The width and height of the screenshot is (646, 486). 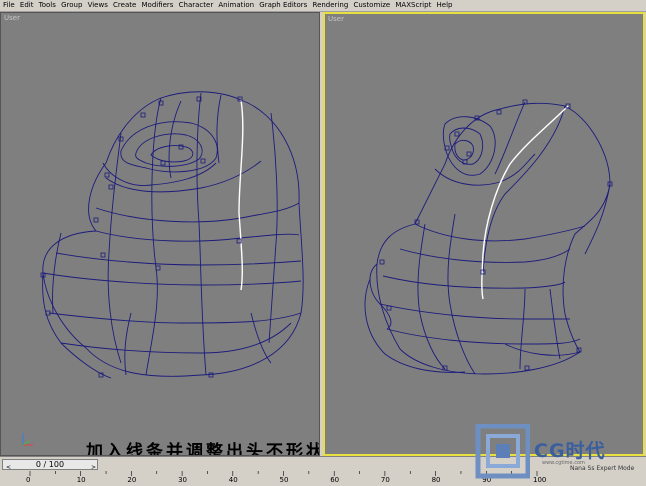 What do you see at coordinates (413, 5) in the screenshot?
I see `menu-item-maxscript: MAXScript` at bounding box center [413, 5].